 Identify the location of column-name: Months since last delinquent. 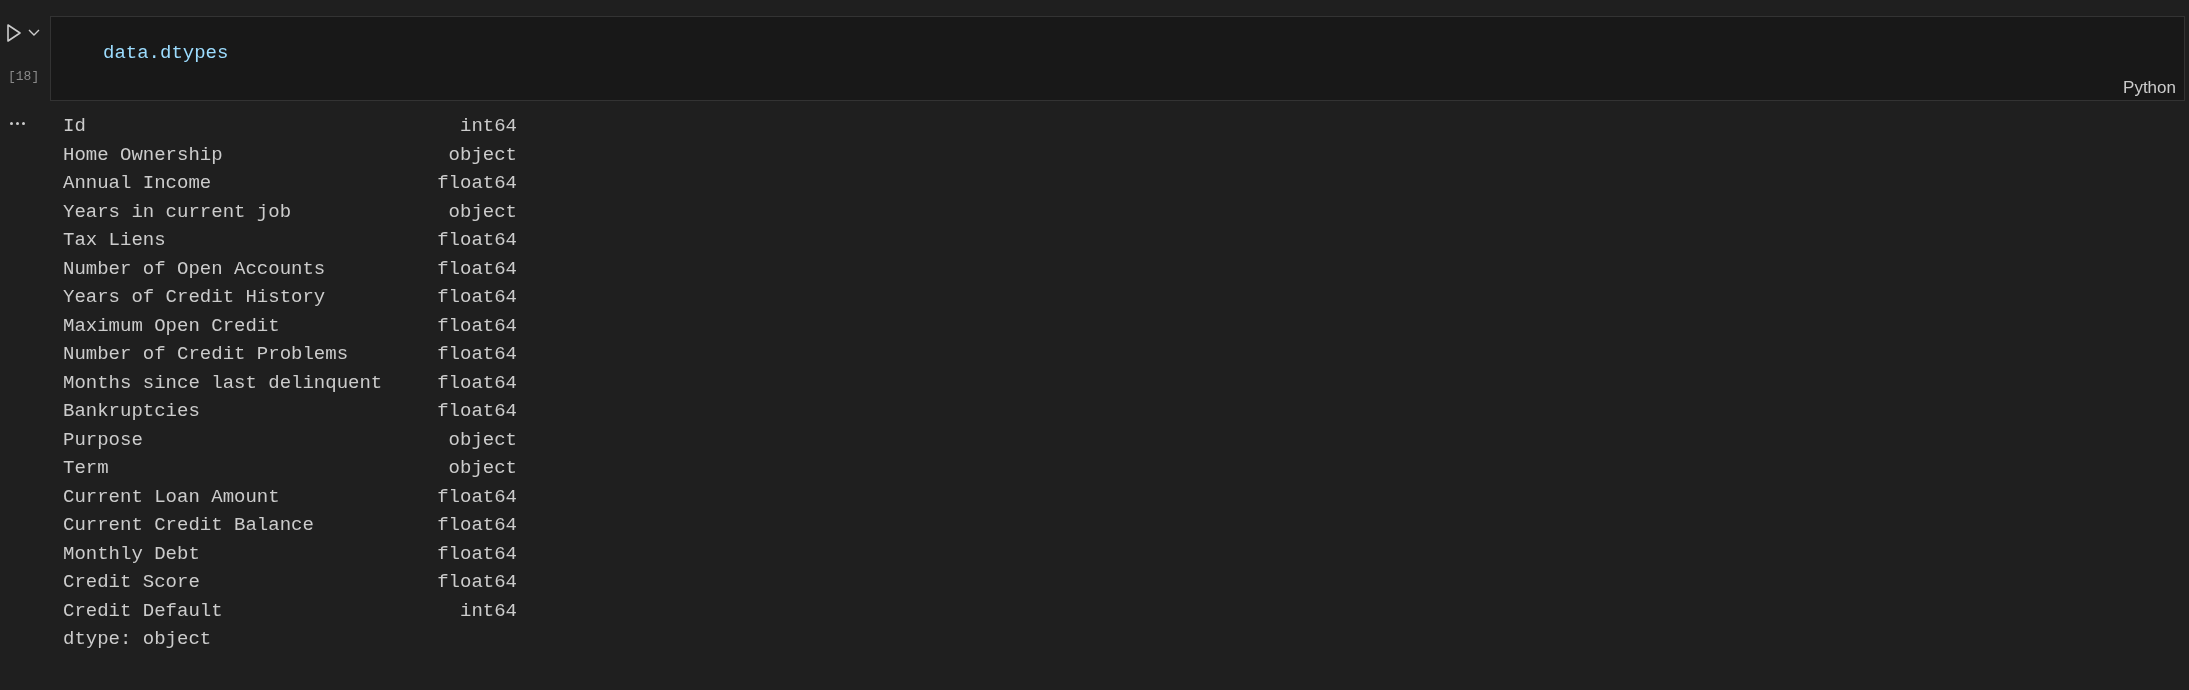
(223, 383).